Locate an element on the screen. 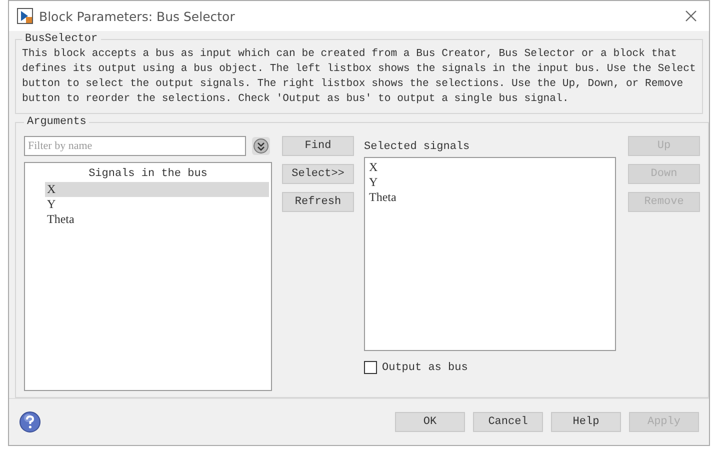  dialog-button: OK is located at coordinates (430, 422).